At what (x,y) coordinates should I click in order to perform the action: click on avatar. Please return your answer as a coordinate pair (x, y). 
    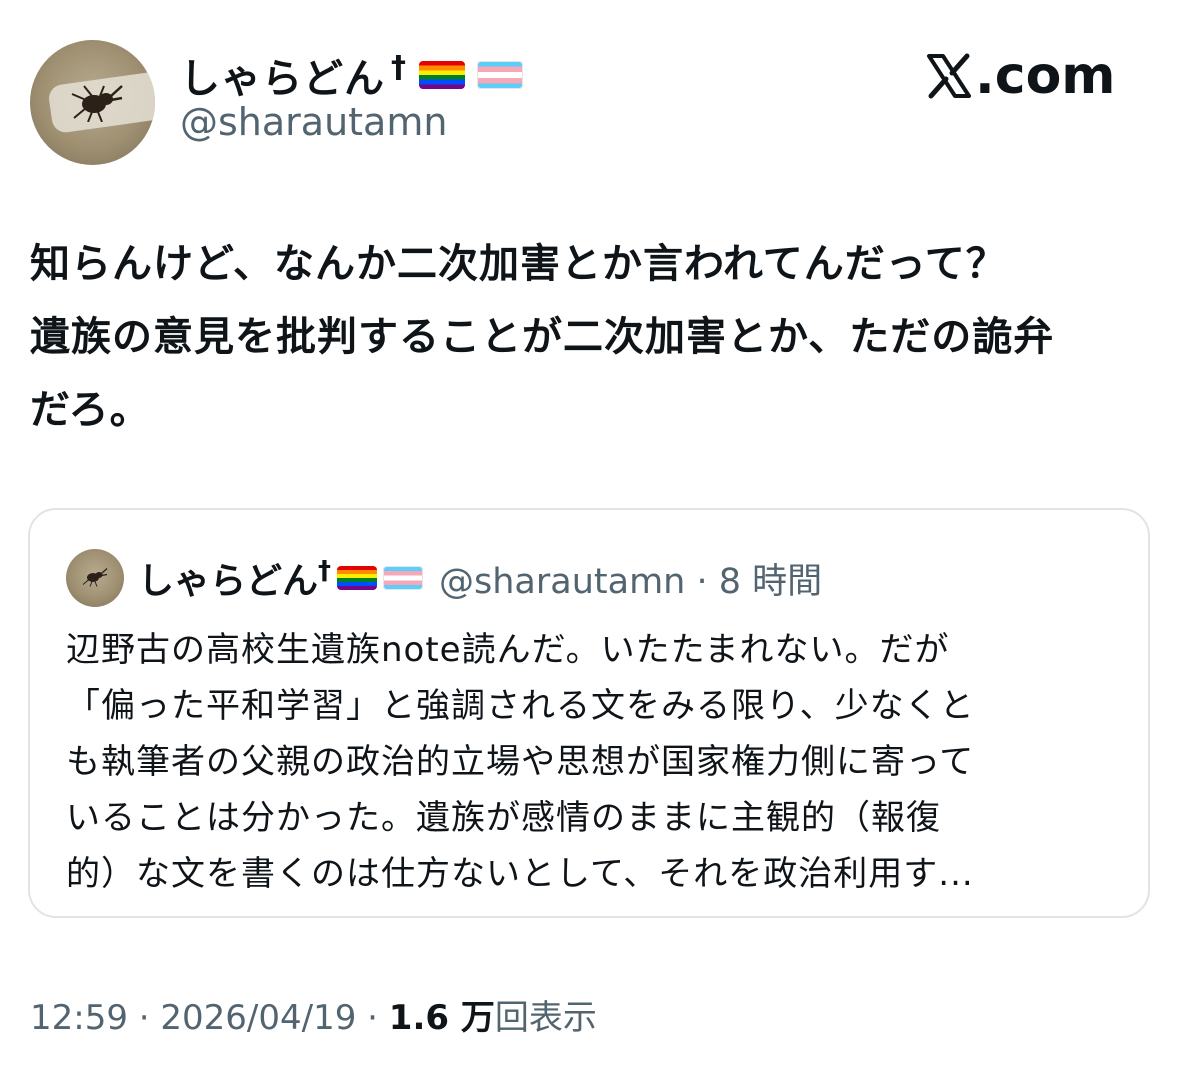
    Looking at the image, I should click on (92, 102).